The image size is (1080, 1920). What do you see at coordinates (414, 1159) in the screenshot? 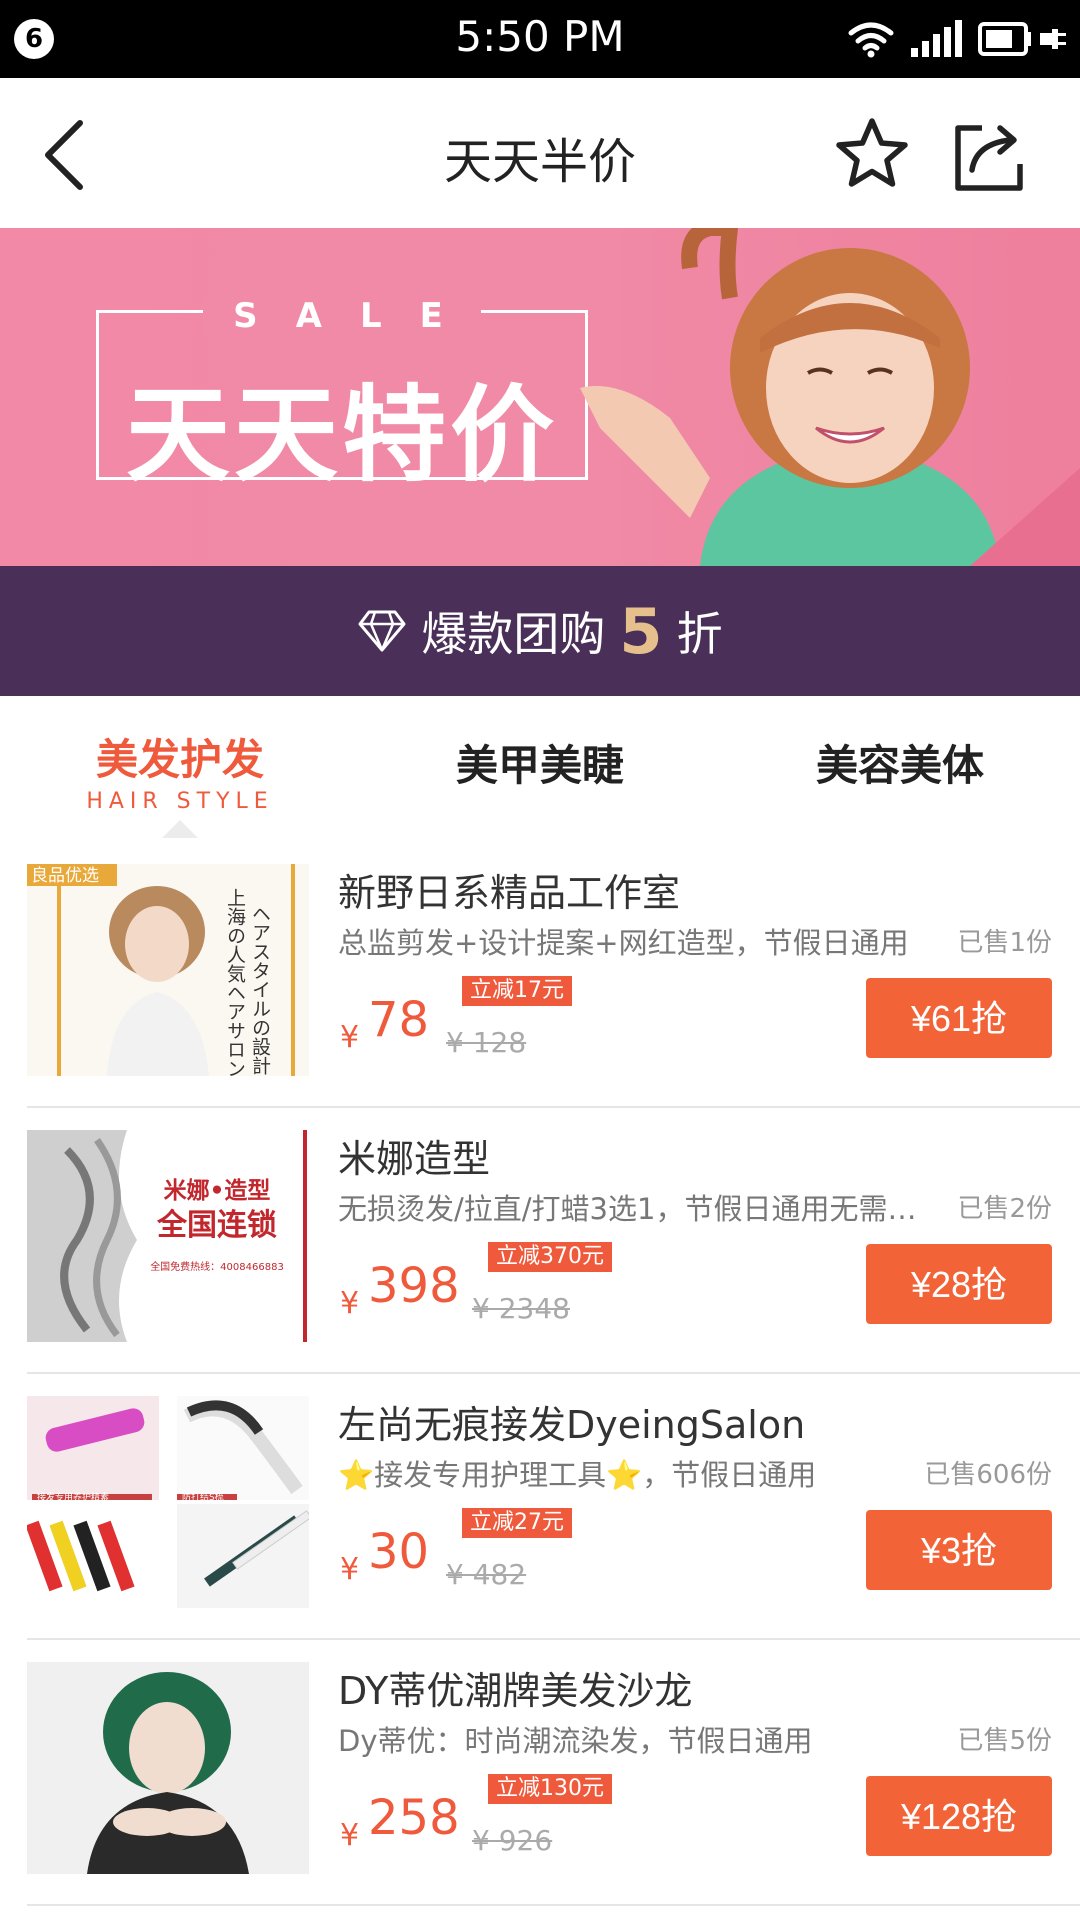
I see `shop-name: 米娜造型` at bounding box center [414, 1159].